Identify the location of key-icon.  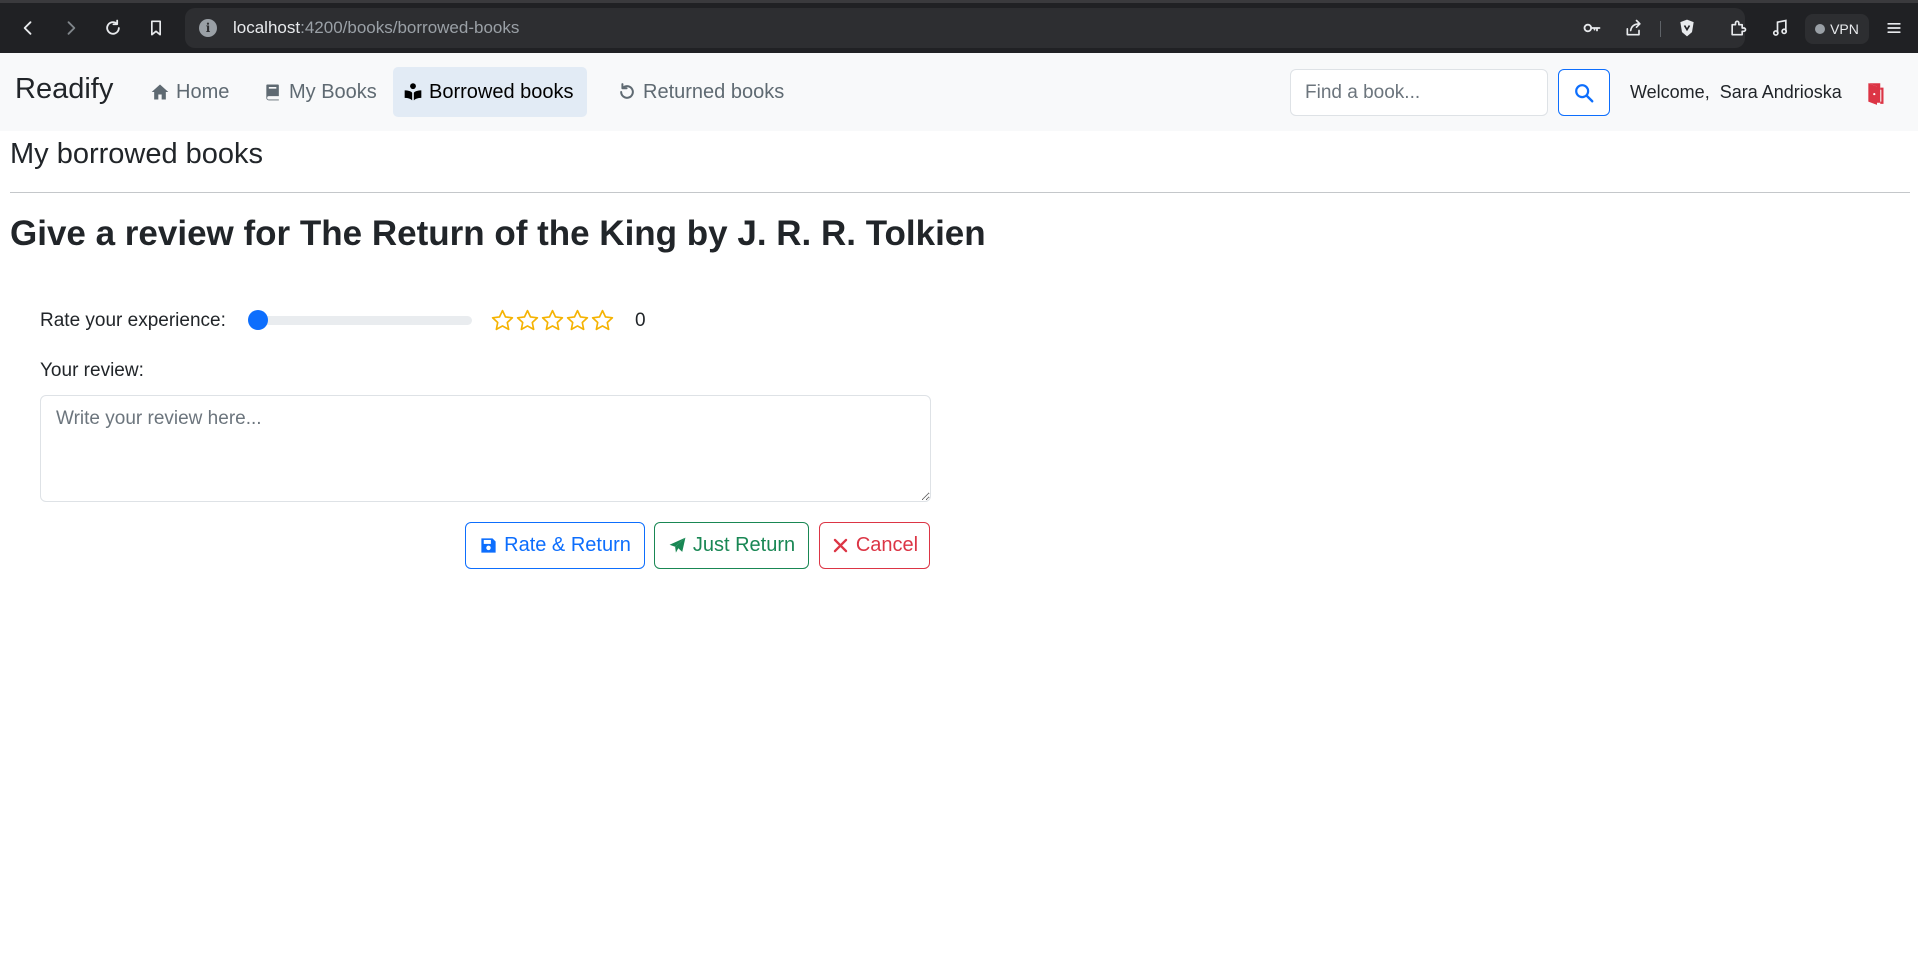
(1592, 28).